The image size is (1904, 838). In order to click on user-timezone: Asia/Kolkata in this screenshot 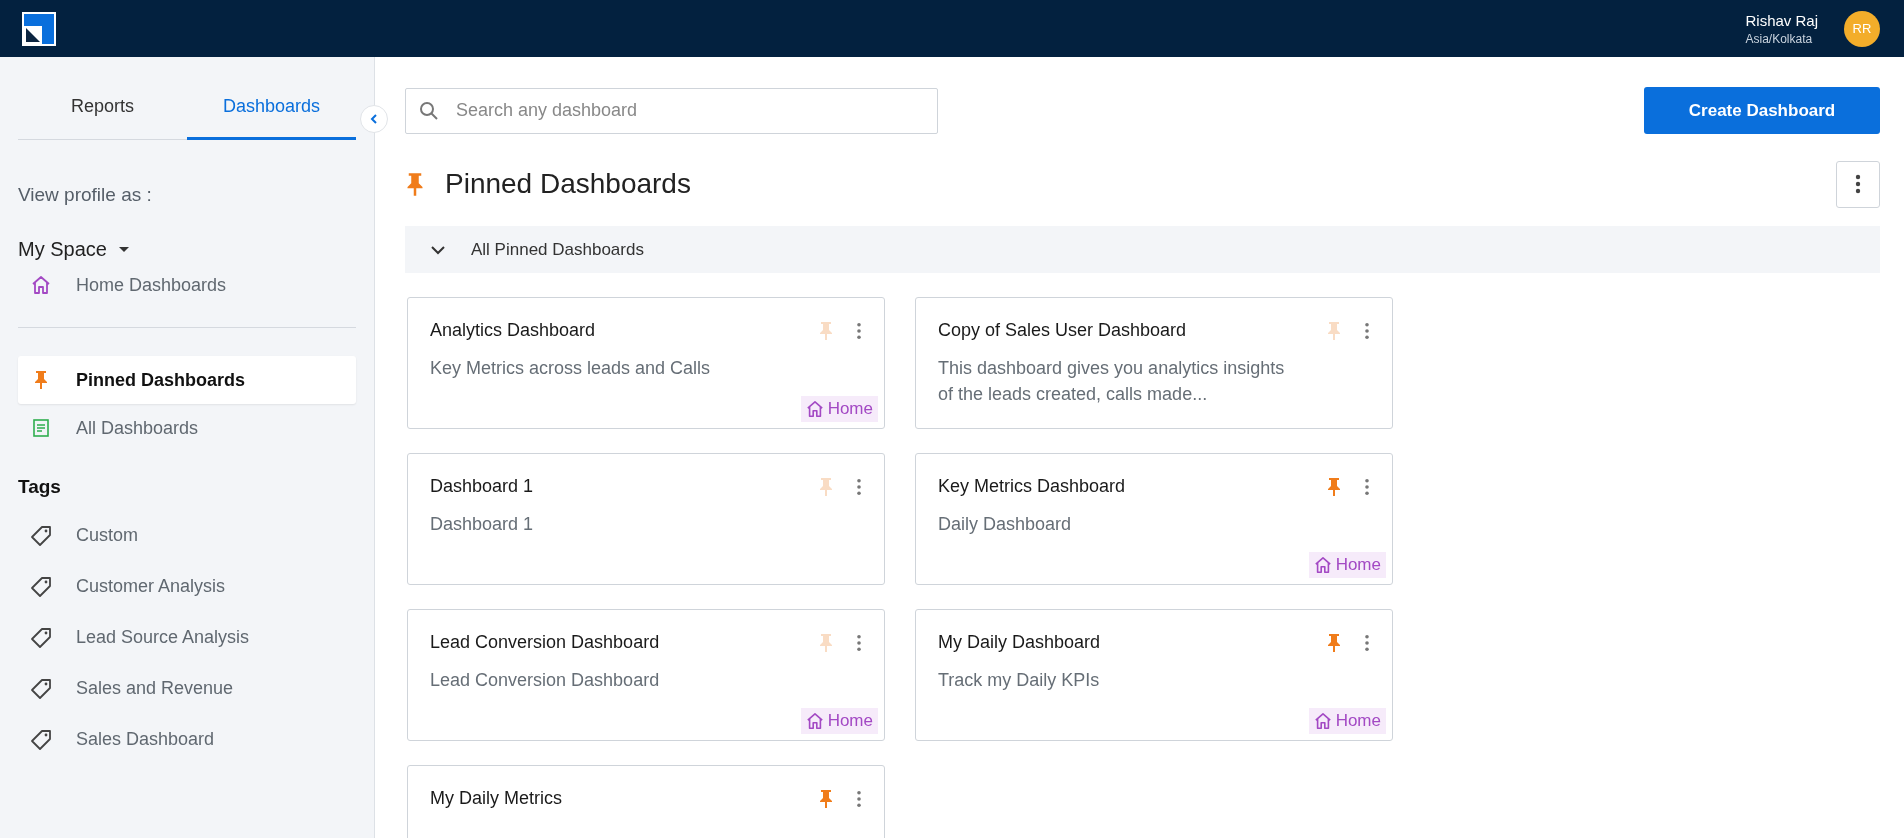, I will do `click(1779, 38)`.